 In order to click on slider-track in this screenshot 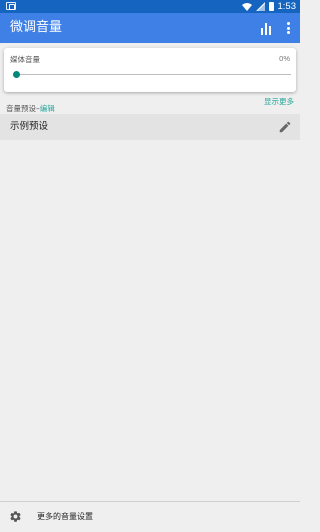, I will do `click(152, 74)`.